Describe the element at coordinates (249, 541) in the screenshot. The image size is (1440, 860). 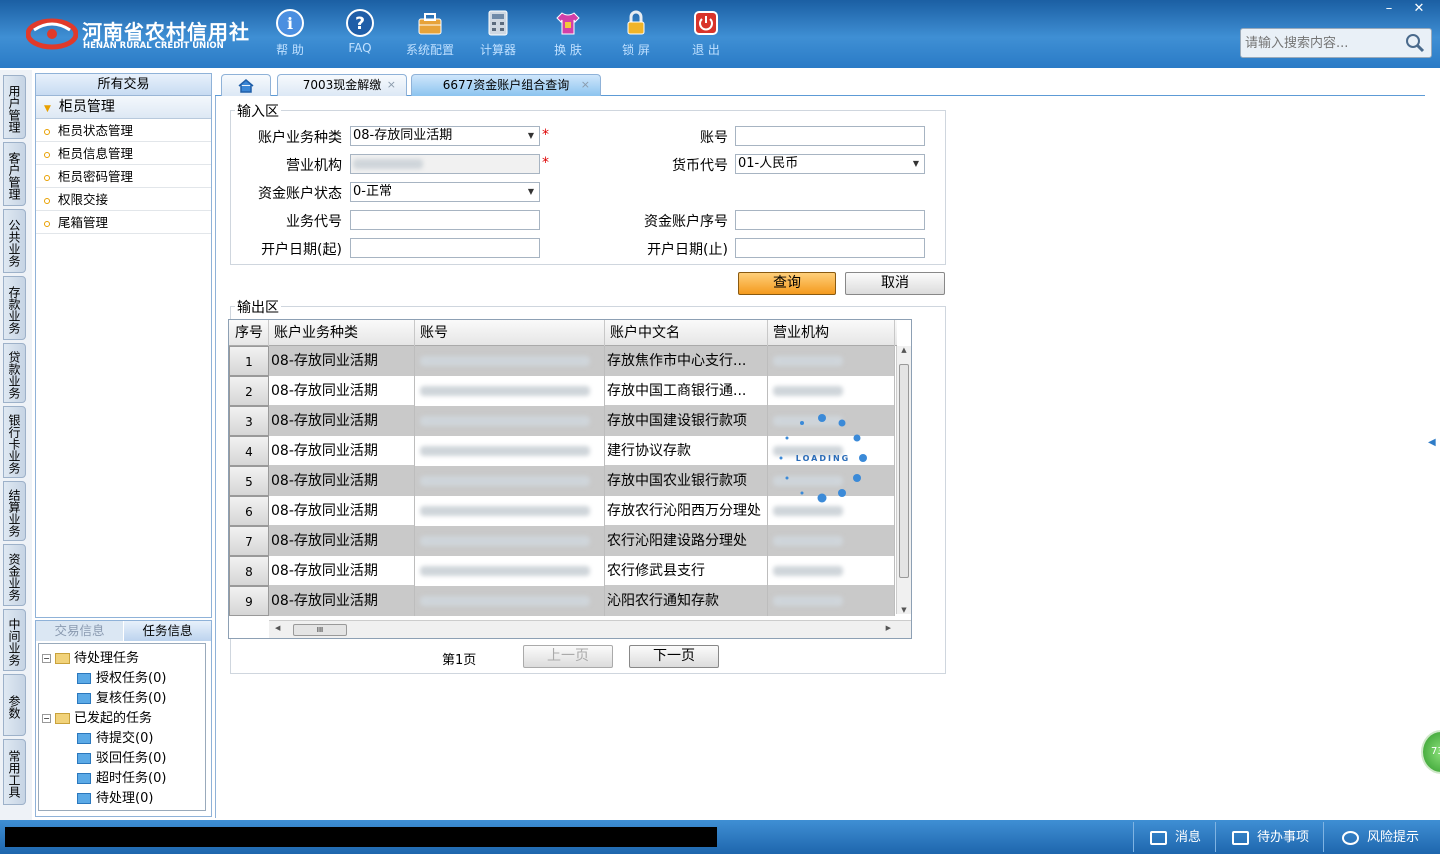
I see `cell-seq: 7` at that location.